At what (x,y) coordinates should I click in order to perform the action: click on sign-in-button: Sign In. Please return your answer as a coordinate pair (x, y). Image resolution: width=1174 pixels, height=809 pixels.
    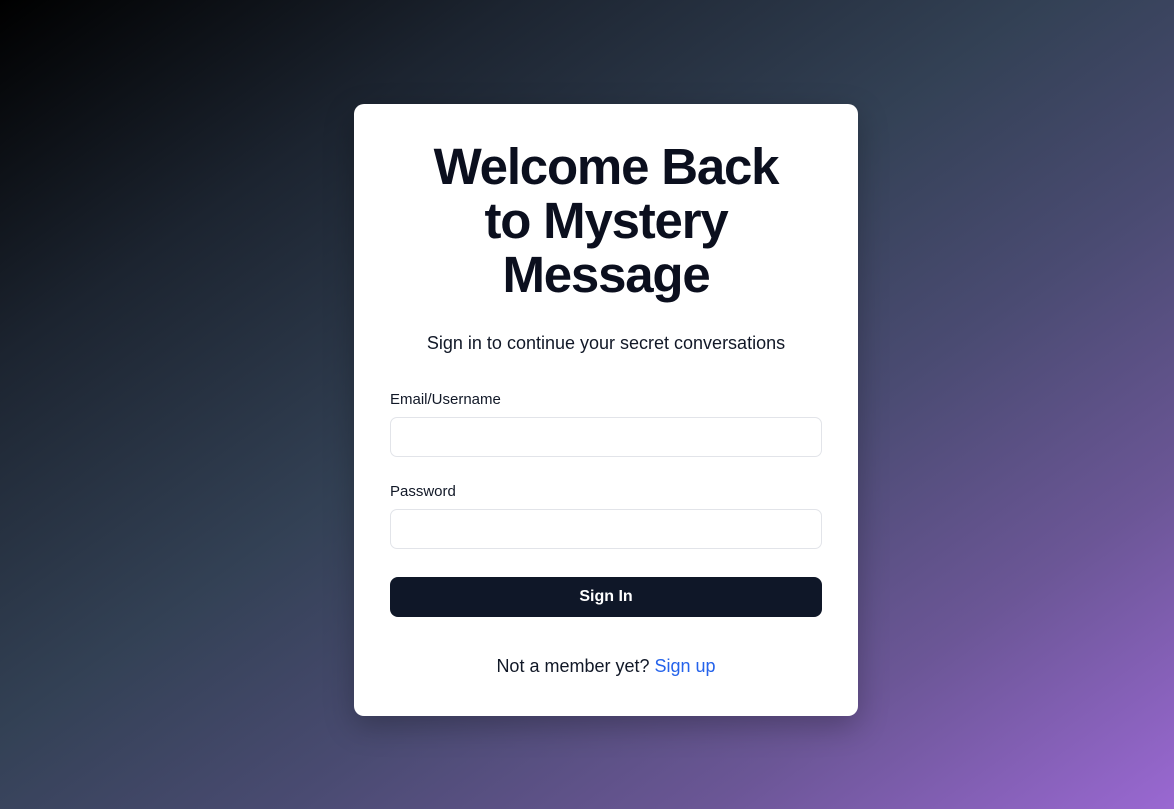
    Looking at the image, I should click on (606, 597).